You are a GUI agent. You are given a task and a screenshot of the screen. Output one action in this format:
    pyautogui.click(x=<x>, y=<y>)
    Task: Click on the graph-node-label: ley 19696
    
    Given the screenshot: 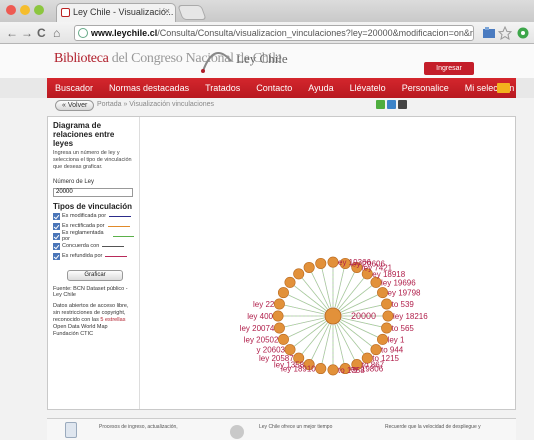 What is the action you would take?
    pyautogui.click(x=398, y=282)
    